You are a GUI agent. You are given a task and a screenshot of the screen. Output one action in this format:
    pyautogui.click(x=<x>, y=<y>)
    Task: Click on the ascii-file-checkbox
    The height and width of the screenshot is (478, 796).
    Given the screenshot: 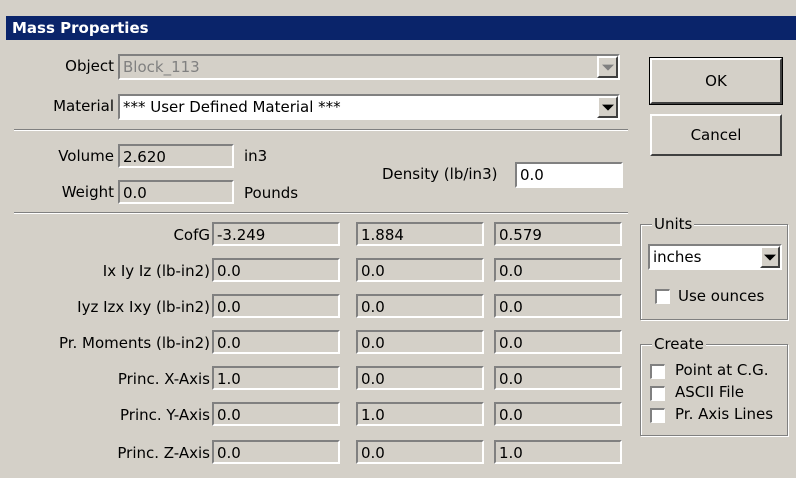 What is the action you would take?
    pyautogui.click(x=657, y=393)
    